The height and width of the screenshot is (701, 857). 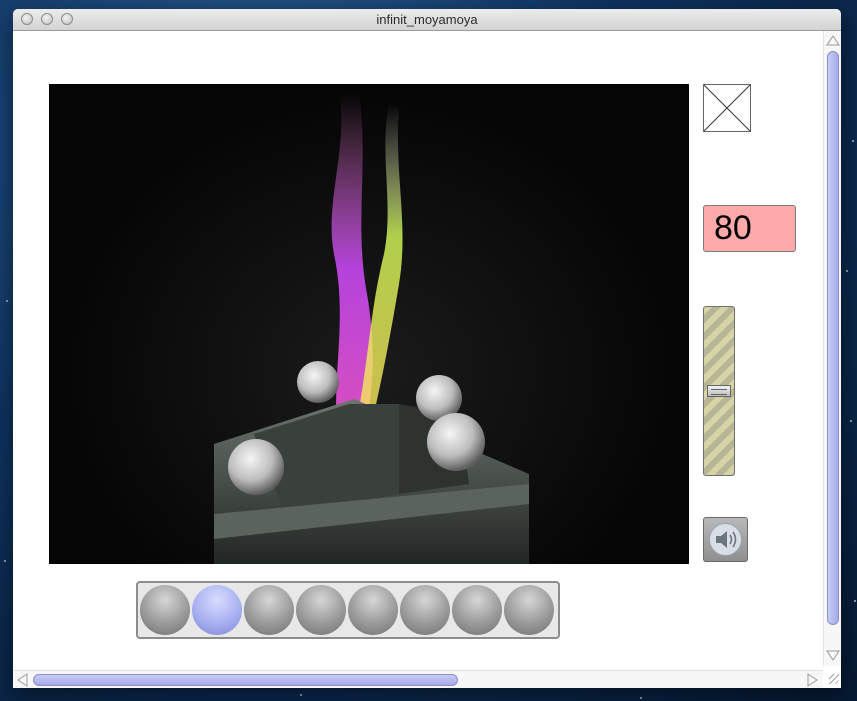 I want to click on scroll-down-arrow-icon, so click(x=832, y=656).